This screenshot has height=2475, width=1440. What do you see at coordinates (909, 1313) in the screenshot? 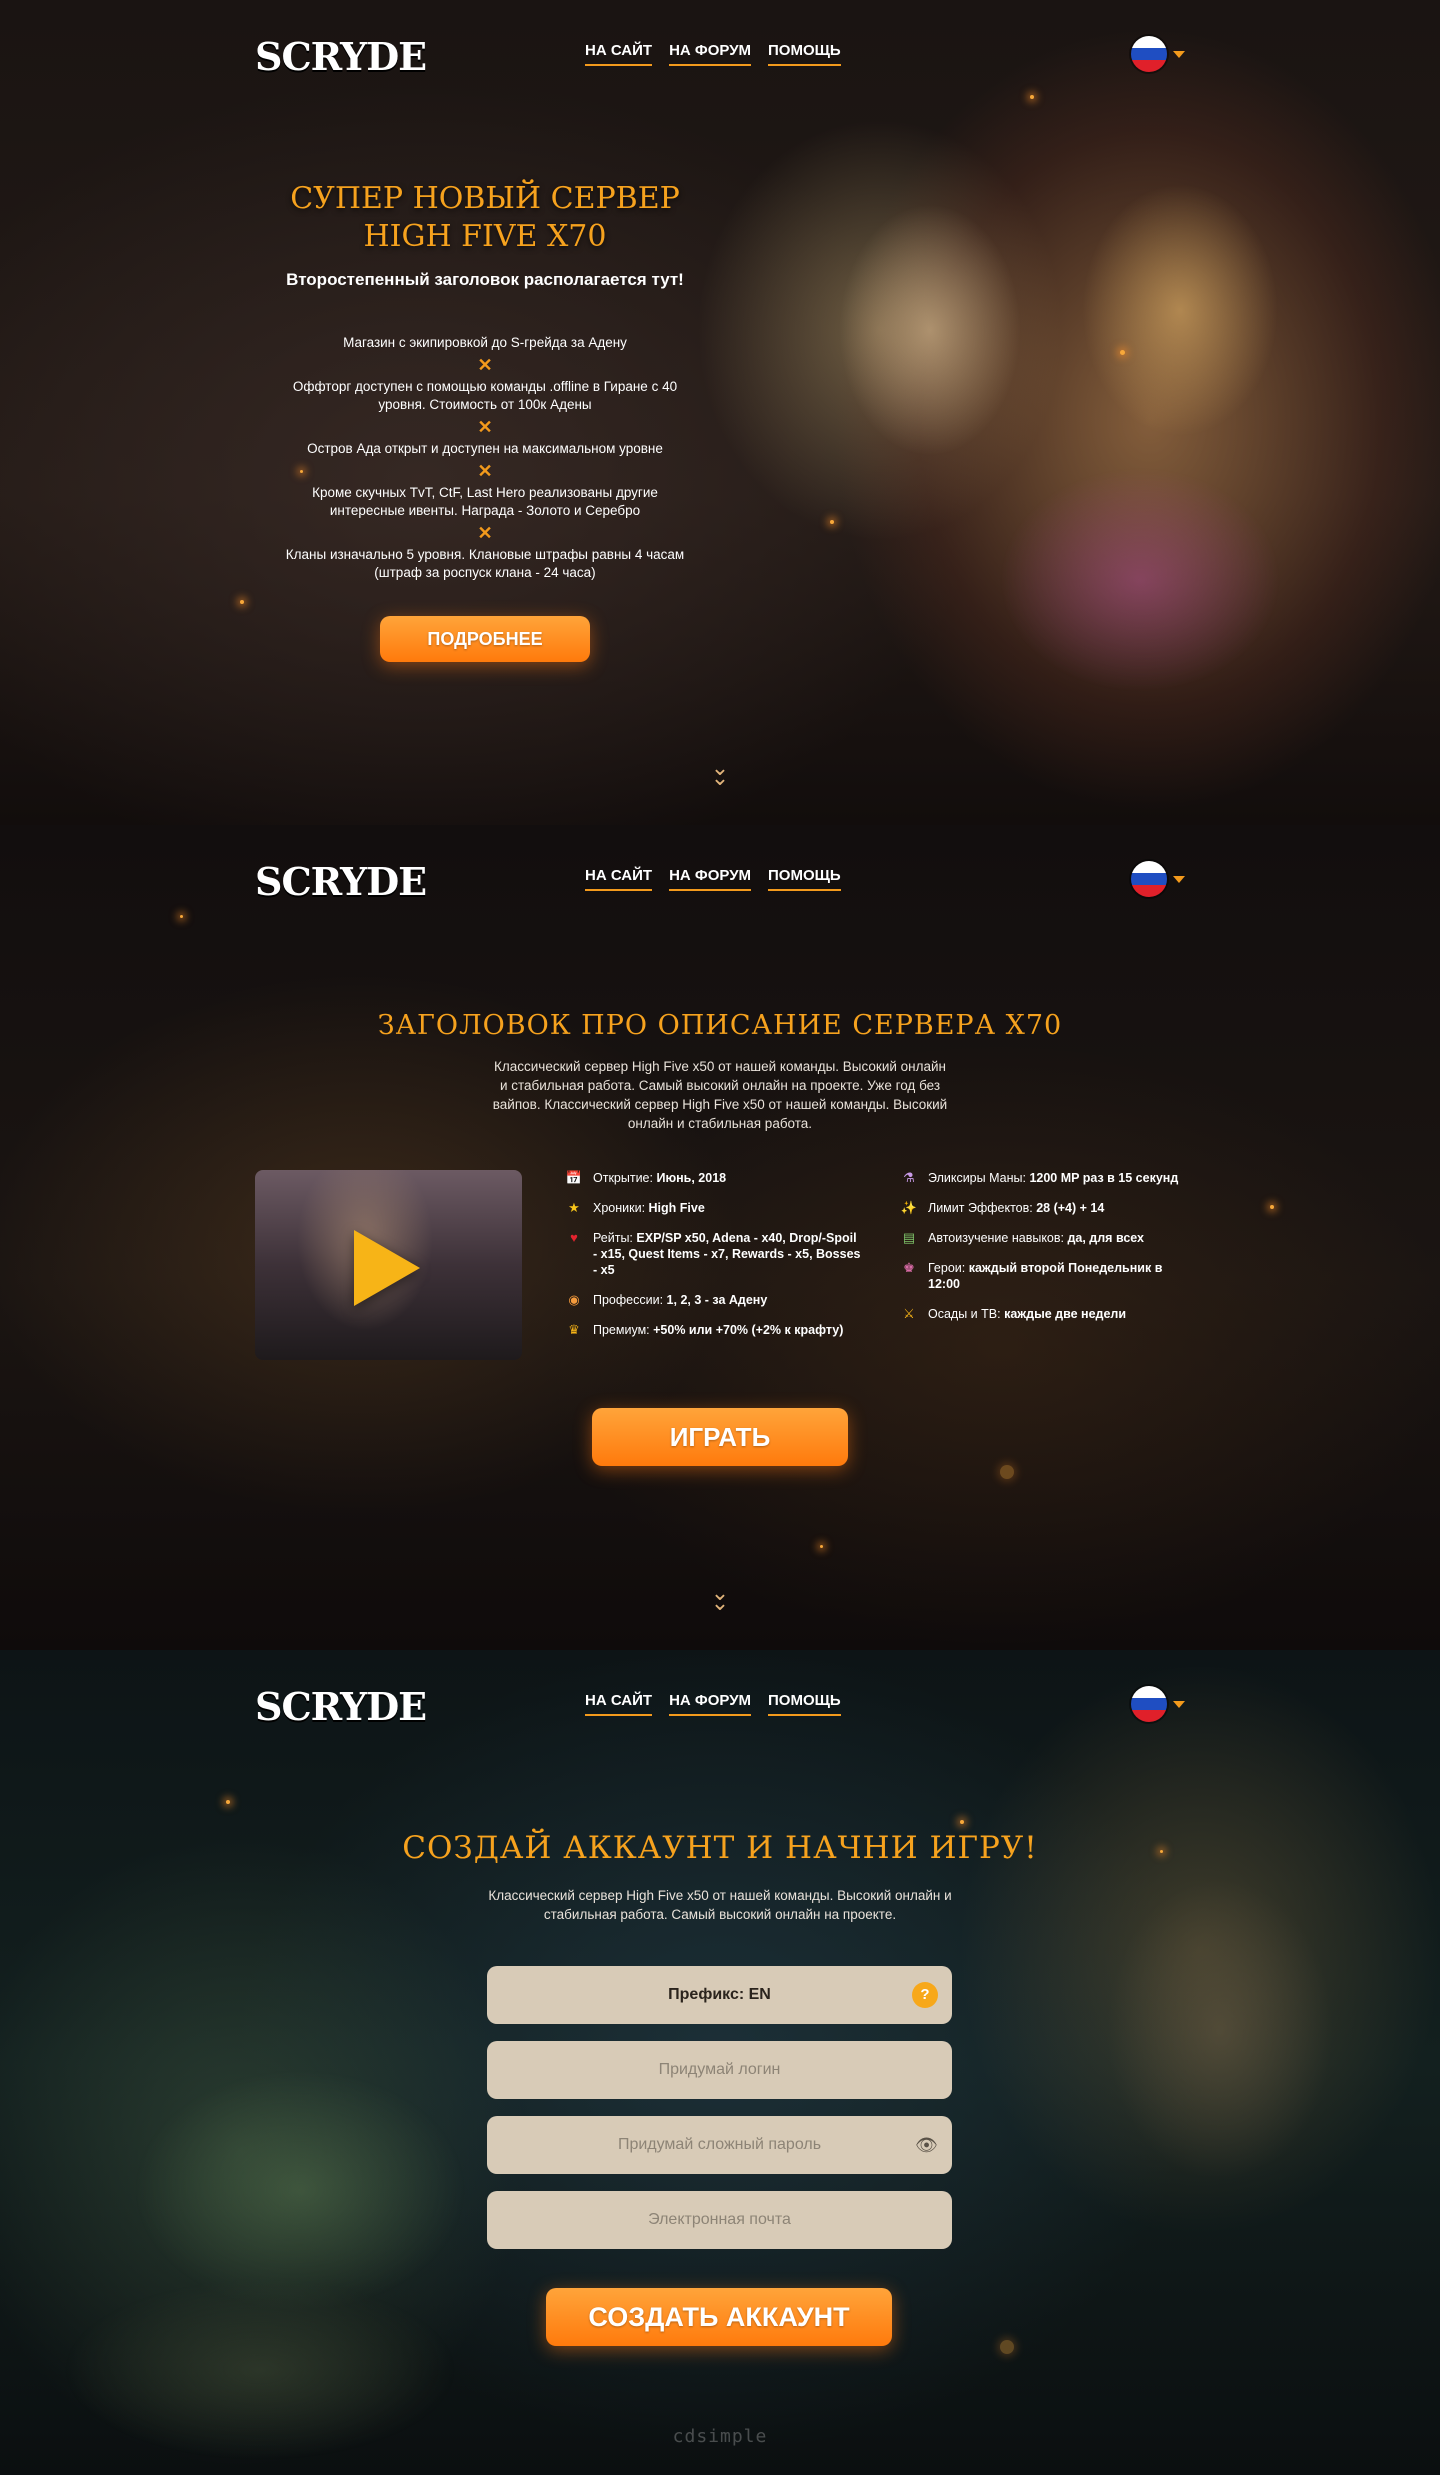
I see `siege-icon: ⚔` at bounding box center [909, 1313].